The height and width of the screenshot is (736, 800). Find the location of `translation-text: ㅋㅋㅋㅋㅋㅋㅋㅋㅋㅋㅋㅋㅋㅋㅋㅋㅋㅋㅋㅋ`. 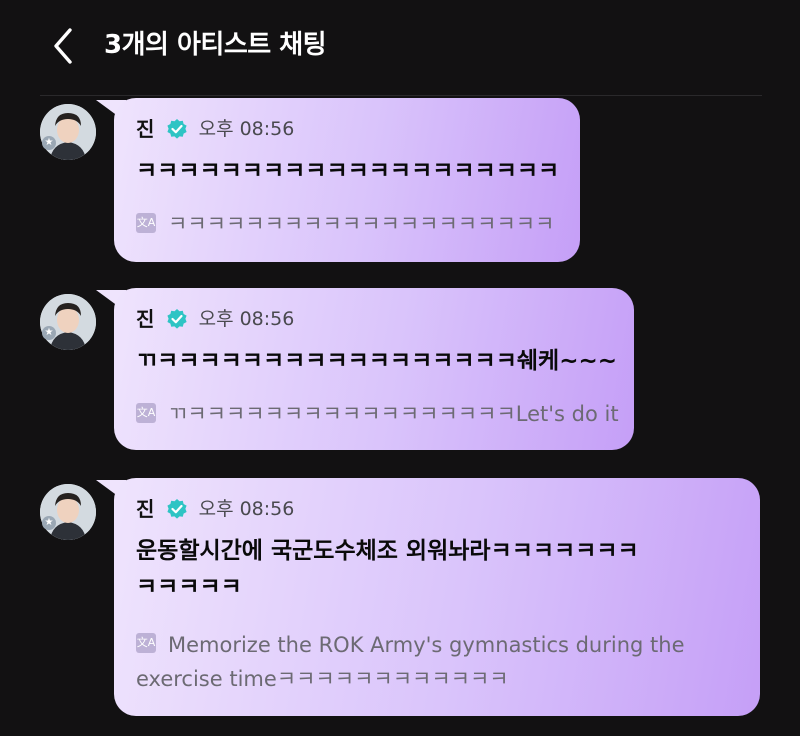

translation-text: ㅋㅋㅋㅋㅋㅋㅋㅋㅋㅋㅋㅋㅋㅋㅋㅋㅋㅋㅋㅋ is located at coordinates (361, 224).